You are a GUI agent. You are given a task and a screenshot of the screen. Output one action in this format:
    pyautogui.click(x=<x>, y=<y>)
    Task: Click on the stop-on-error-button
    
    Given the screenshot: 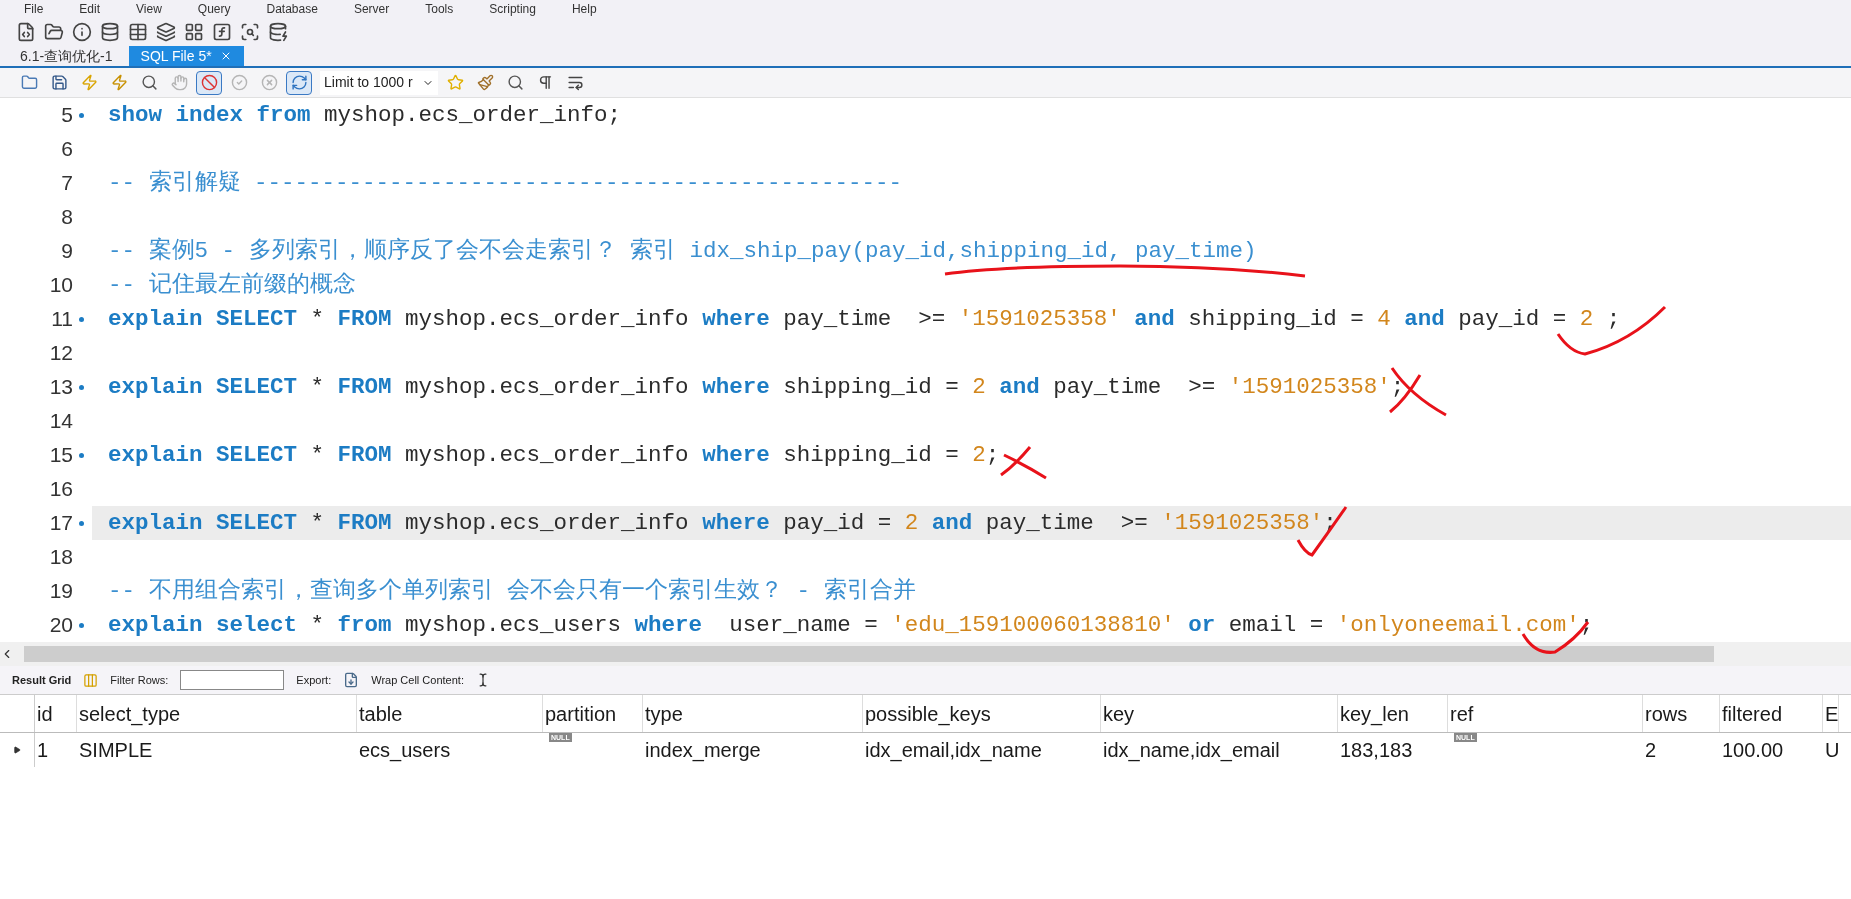 What is the action you would take?
    pyautogui.click(x=209, y=82)
    